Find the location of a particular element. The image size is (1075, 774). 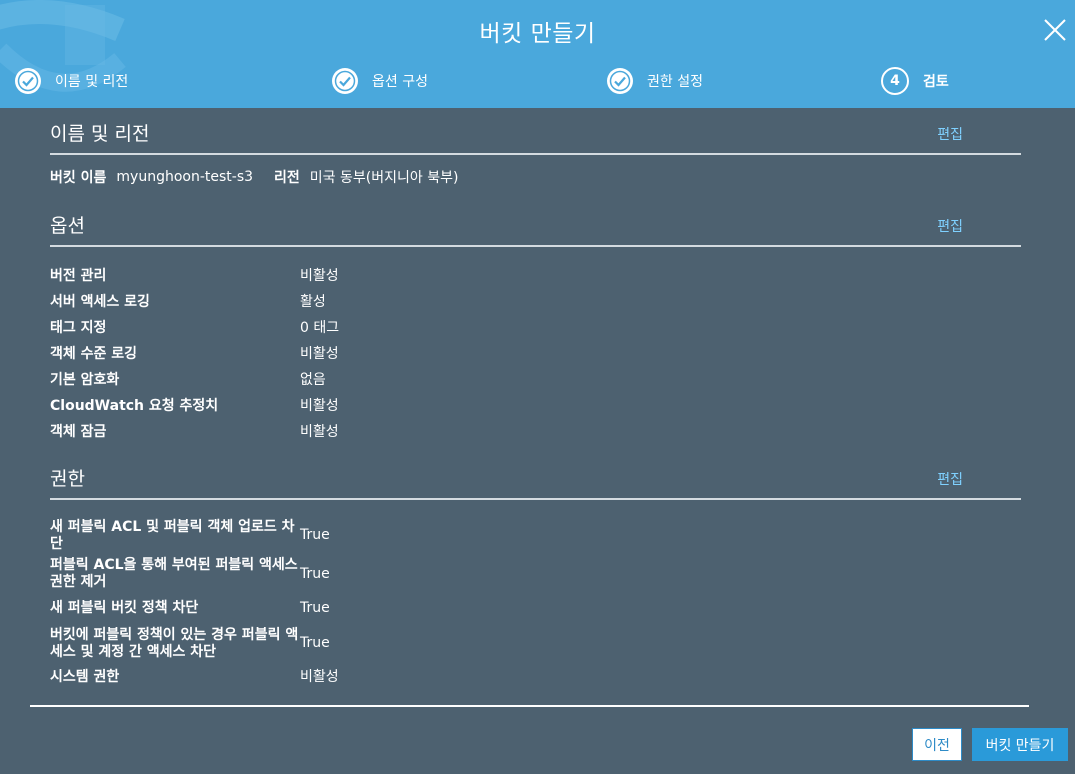

step-label: 이름 및 리전 is located at coordinates (92, 82).